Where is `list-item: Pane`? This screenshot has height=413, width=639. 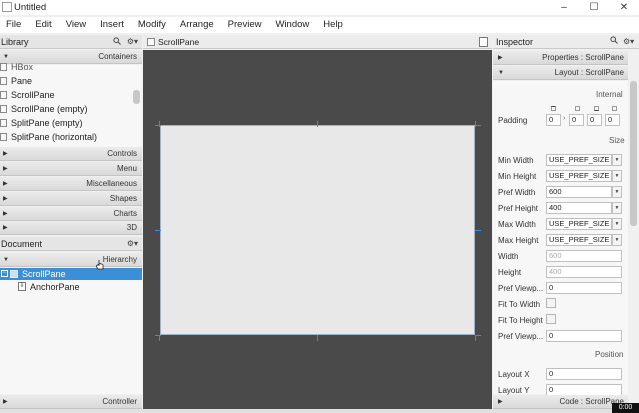 list-item: Pane is located at coordinates (66, 81).